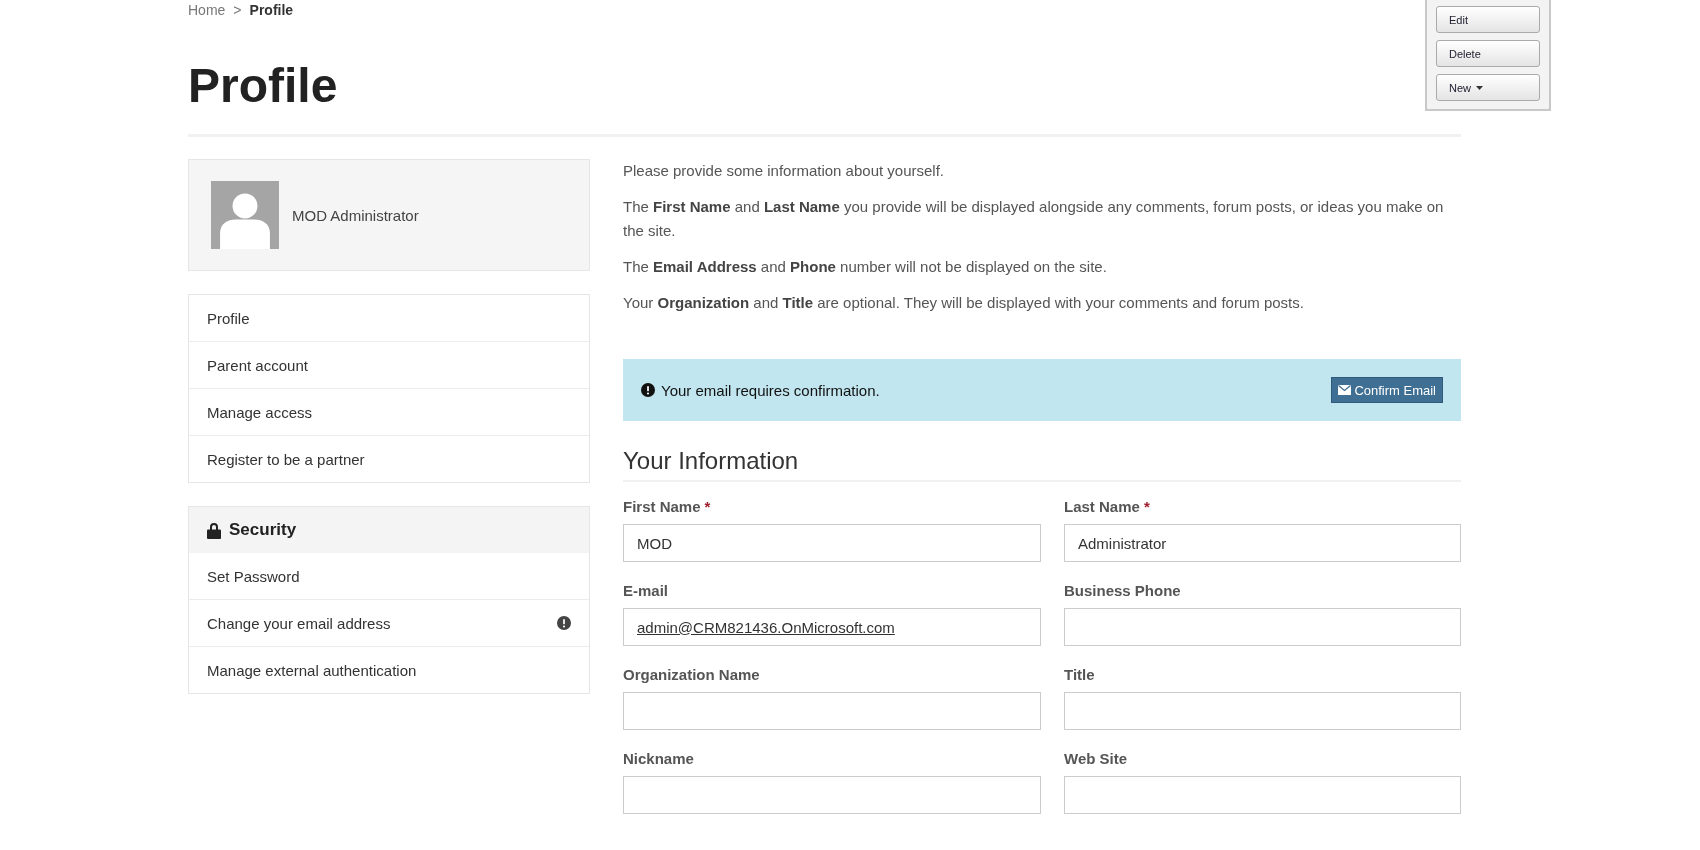  Describe the element at coordinates (1488, 53) in the screenshot. I see `toolbar-button: Delete` at that location.